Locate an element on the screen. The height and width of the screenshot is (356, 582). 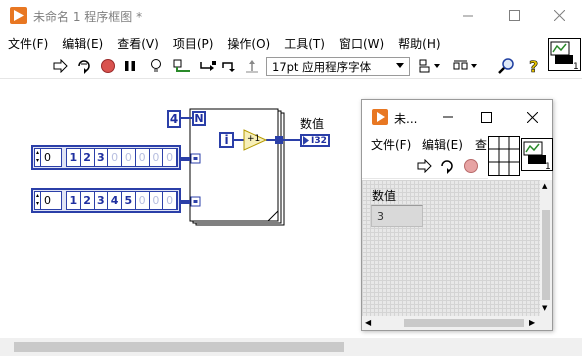
scroll-down-icon: ▼ is located at coordinates (544, 308).